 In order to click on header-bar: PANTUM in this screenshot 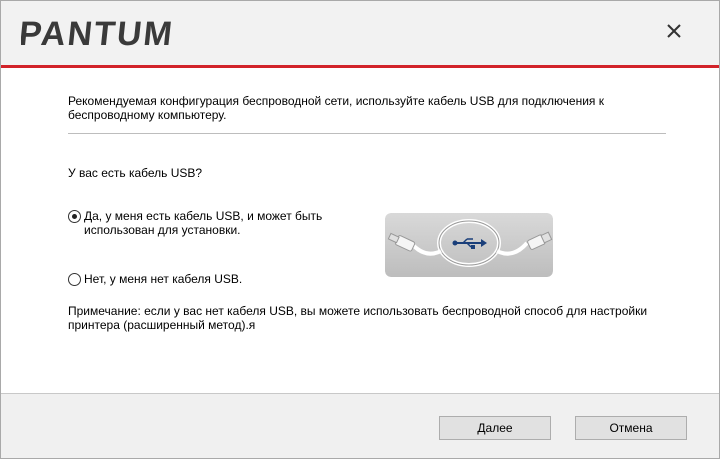, I will do `click(360, 33)`.